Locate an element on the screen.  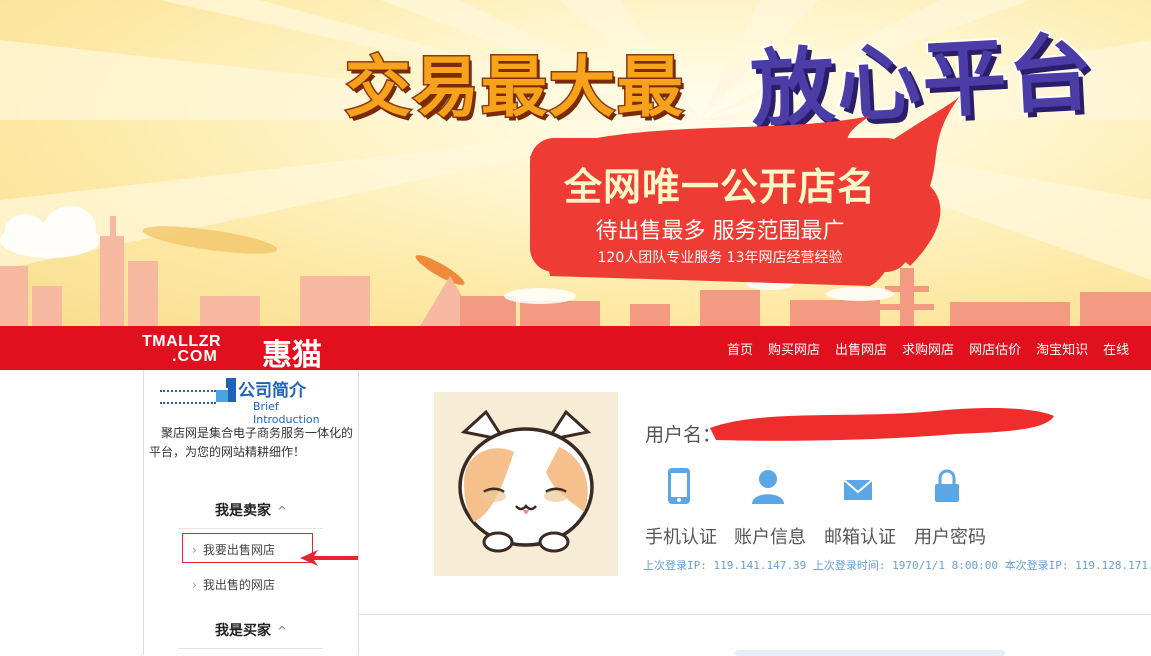
password-button is located at coordinates (947, 486).